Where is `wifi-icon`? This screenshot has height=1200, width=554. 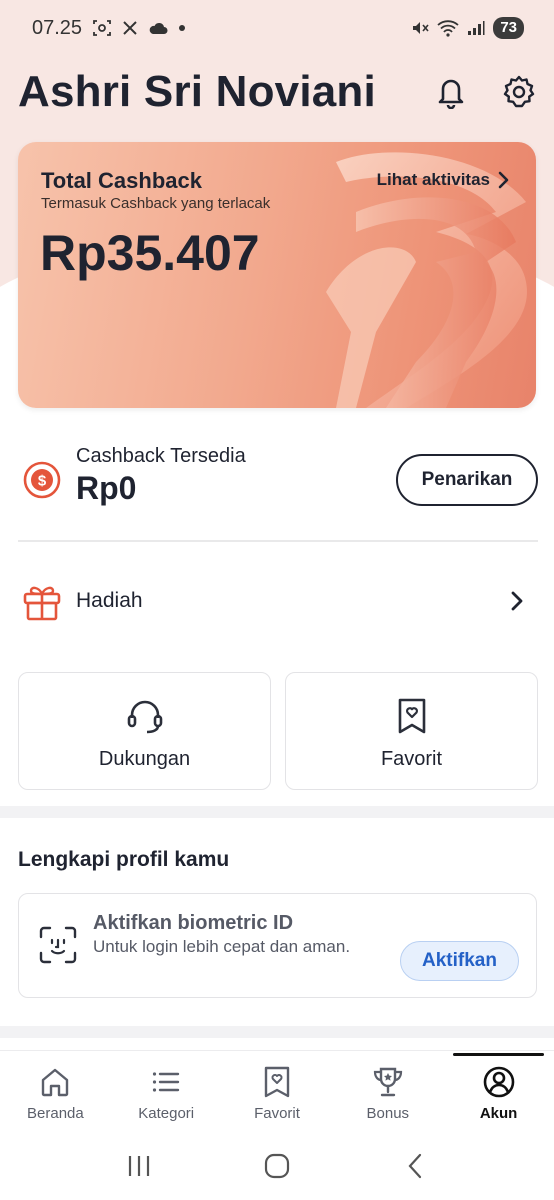 wifi-icon is located at coordinates (448, 28).